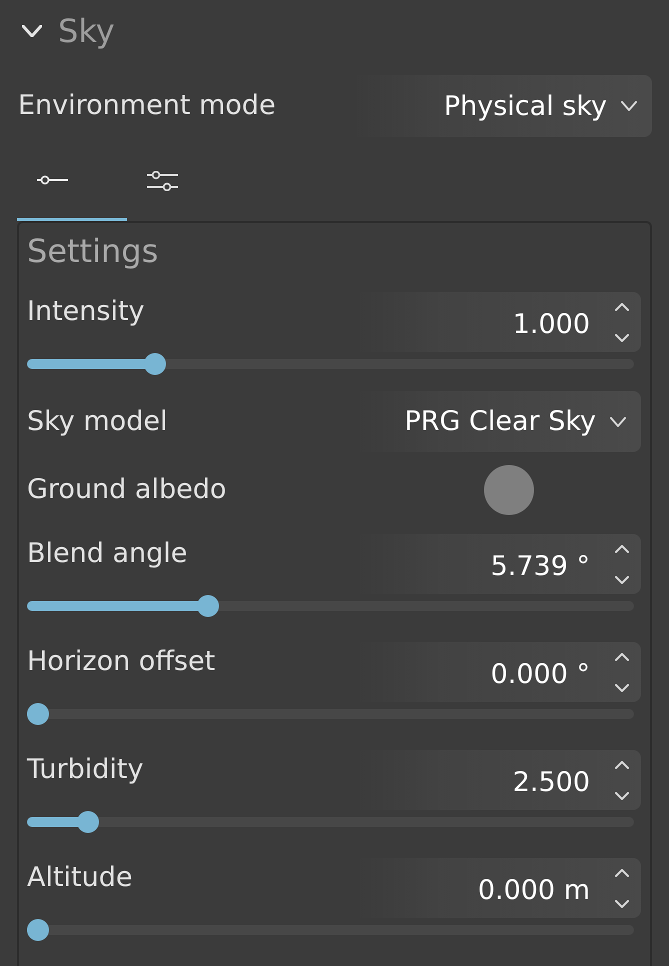 The width and height of the screenshot is (669, 966). What do you see at coordinates (86, 31) in the screenshot?
I see `section-title: Sky` at bounding box center [86, 31].